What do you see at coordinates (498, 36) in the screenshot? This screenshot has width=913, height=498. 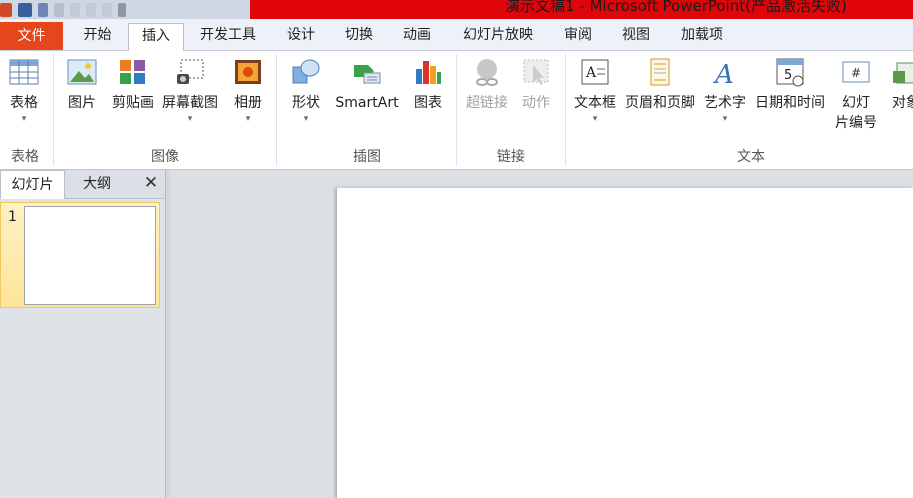 I see `tab-slideshow: 幻灯片放映` at bounding box center [498, 36].